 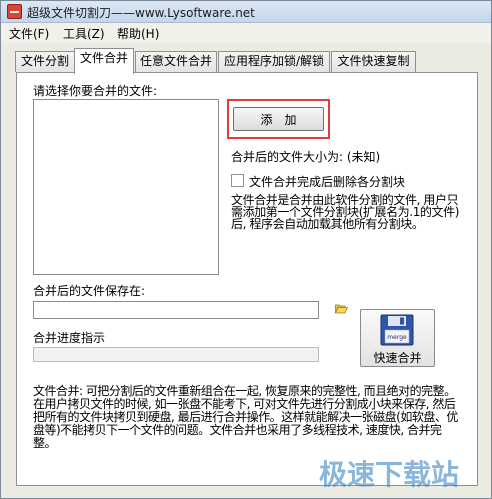 What do you see at coordinates (95, 91) in the screenshot?
I see `select-files-label: 请选择你要合并的文件:` at bounding box center [95, 91].